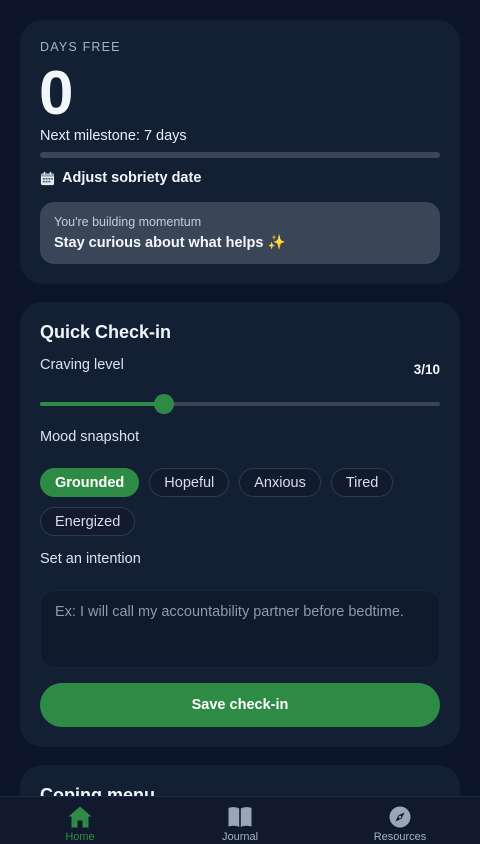 This screenshot has width=480, height=844. Describe the element at coordinates (280, 482) in the screenshot. I see `mood-chip-anxious: Anxious` at that location.